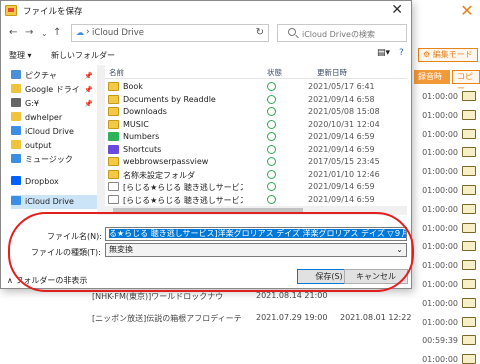 The width and height of the screenshot is (480, 364). What do you see at coordinates (376, 317) in the screenshot?
I see `bg-row-end: 2021.08.01 12:22` at bounding box center [376, 317].